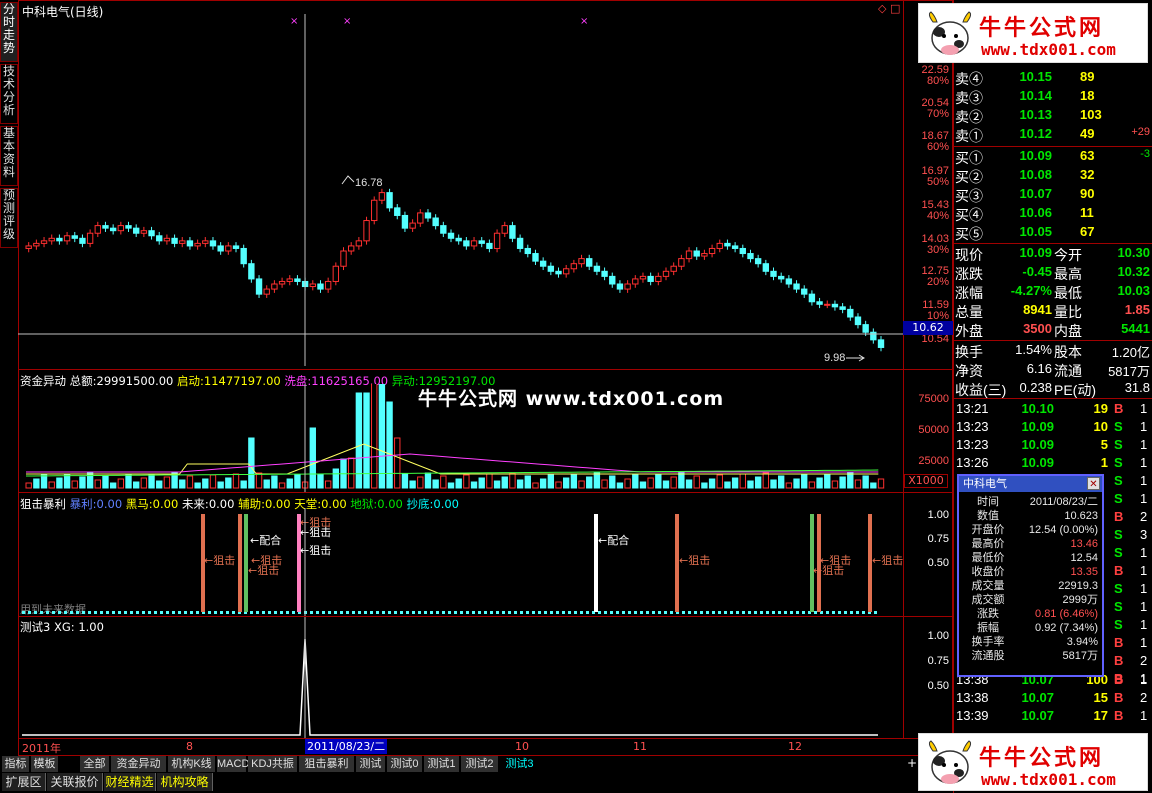 The image size is (1152, 793). I want to click on popup-row: 最高价 13.46, so click(1030, 544).